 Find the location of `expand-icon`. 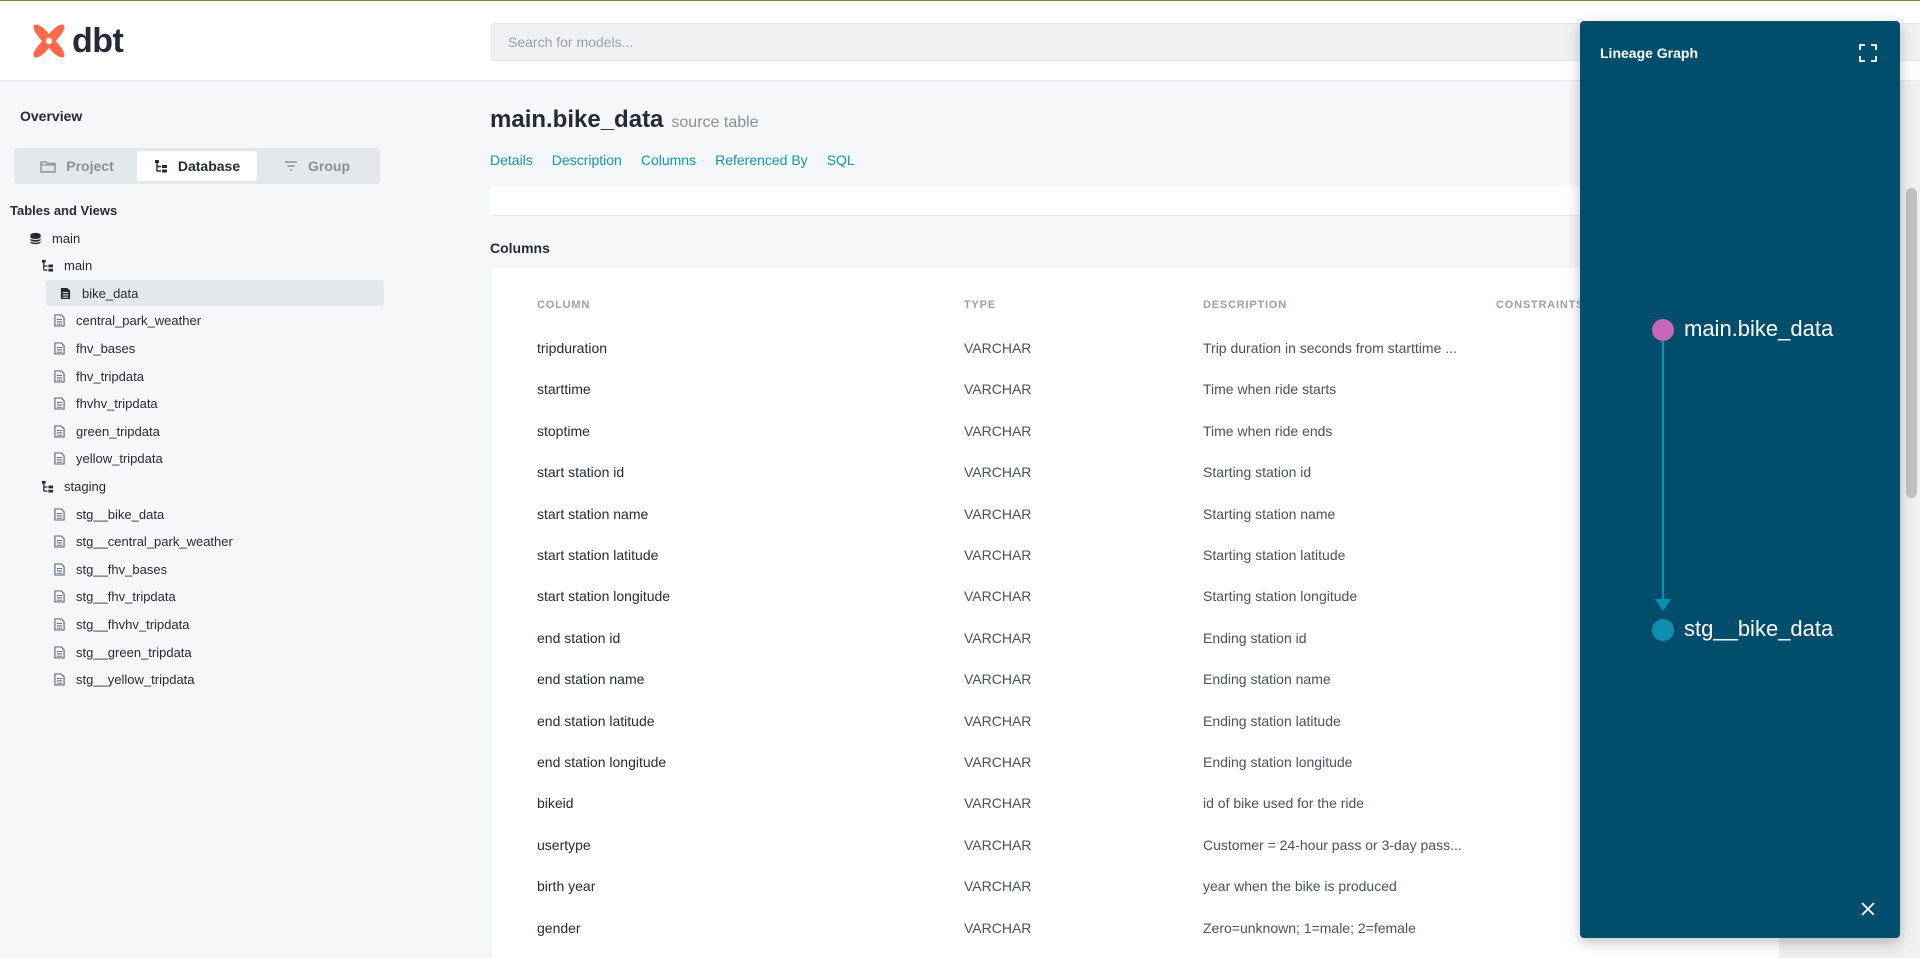

expand-icon is located at coordinates (1868, 53).